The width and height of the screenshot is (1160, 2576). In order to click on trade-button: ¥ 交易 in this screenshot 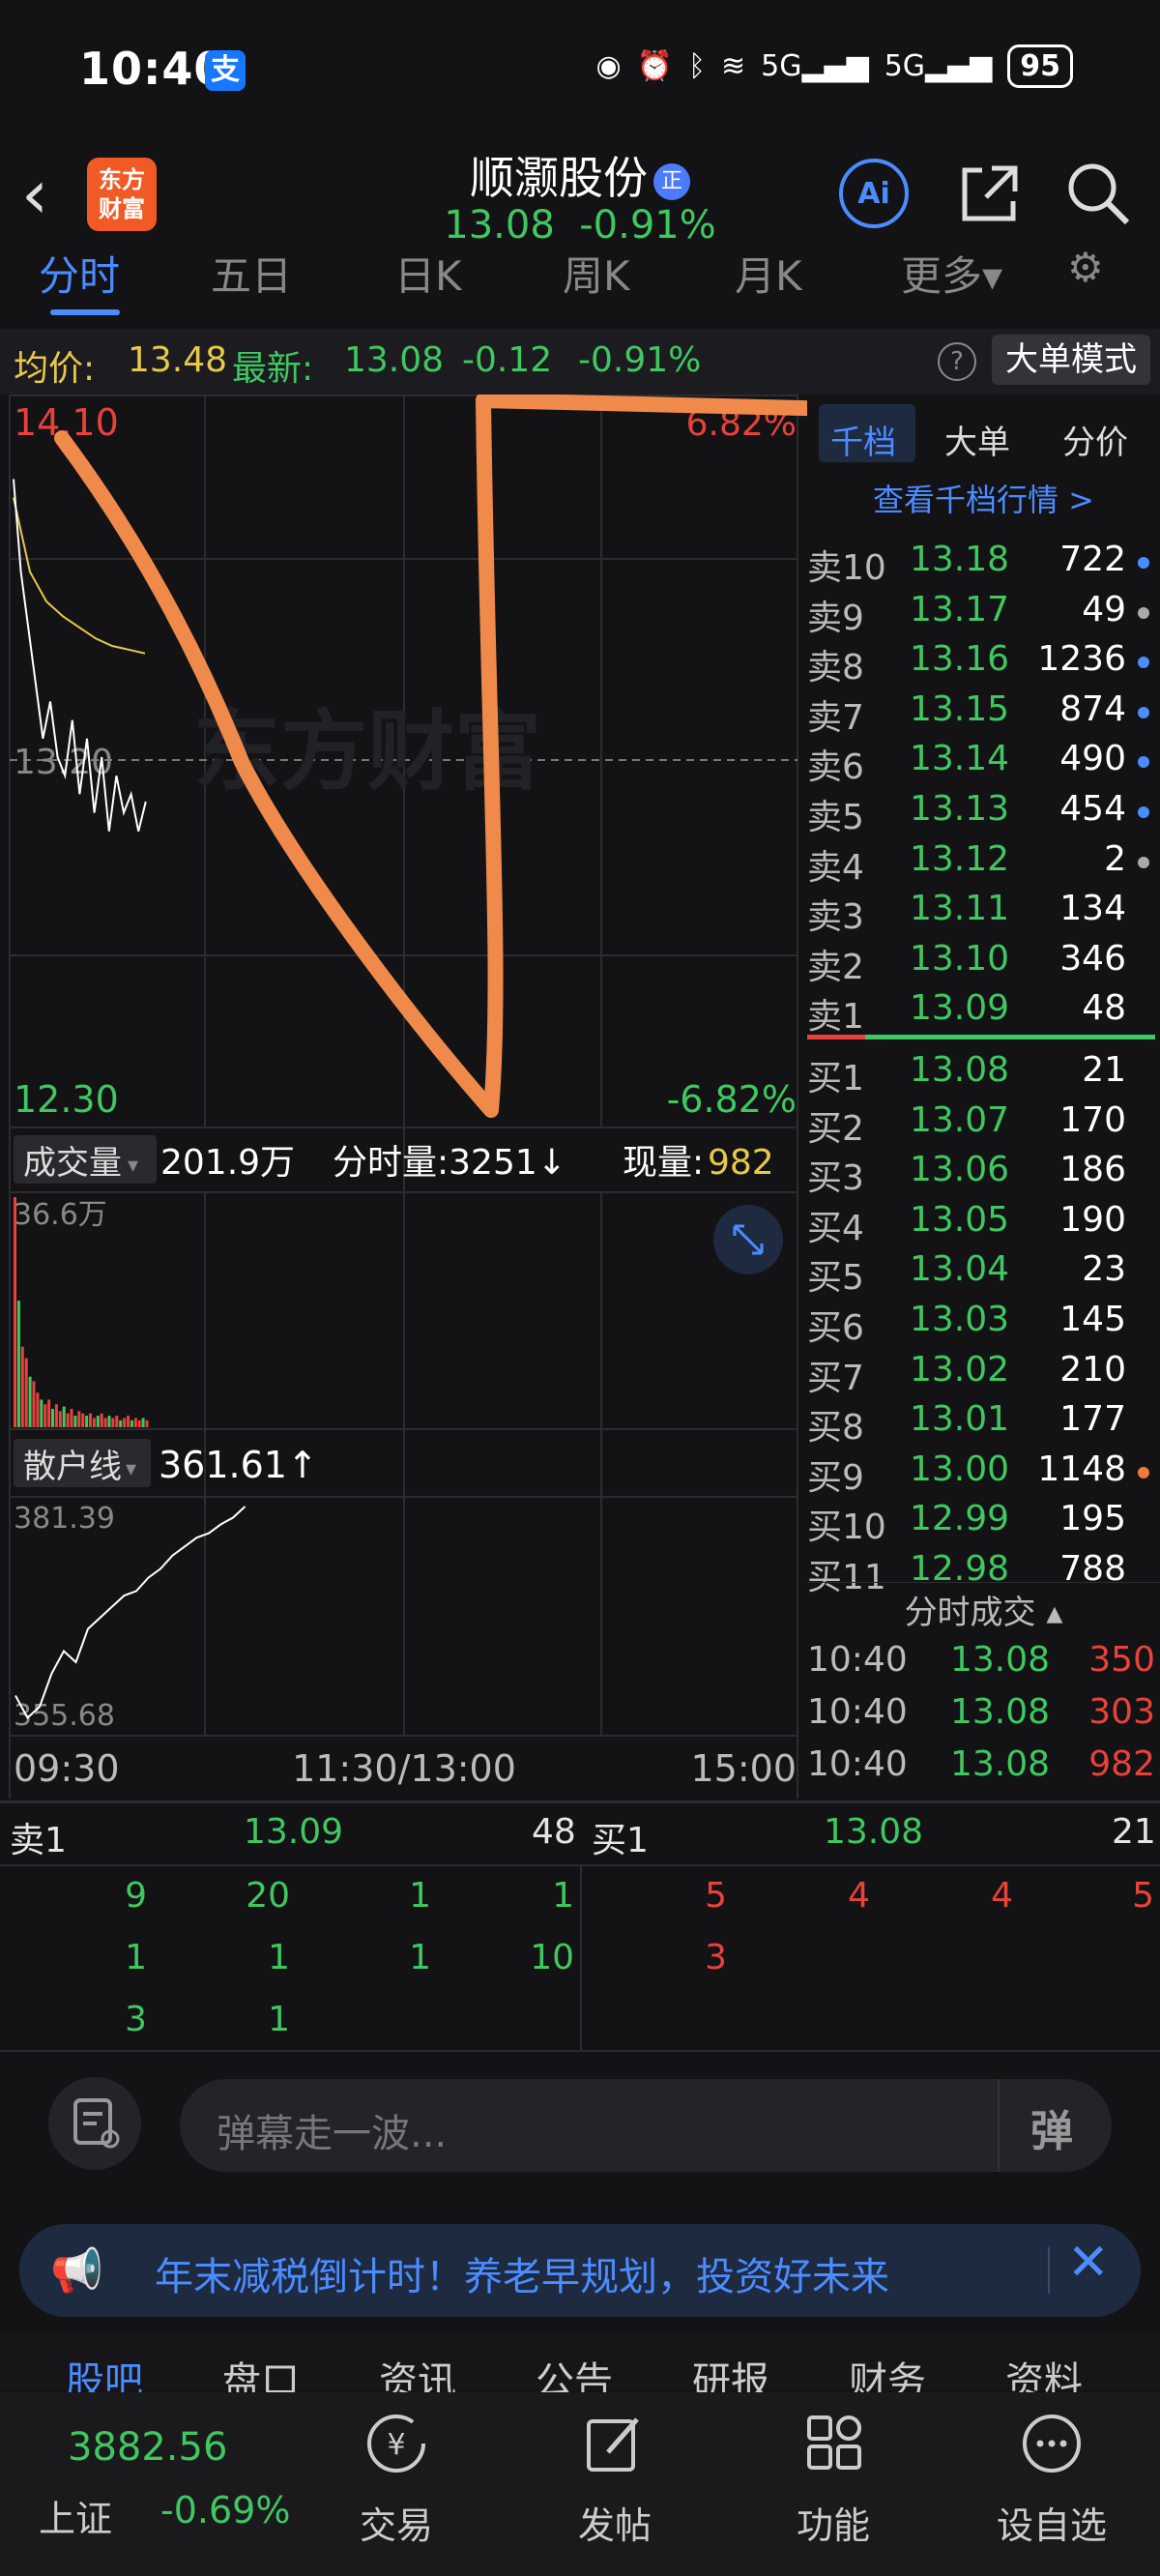, I will do `click(397, 2479)`.